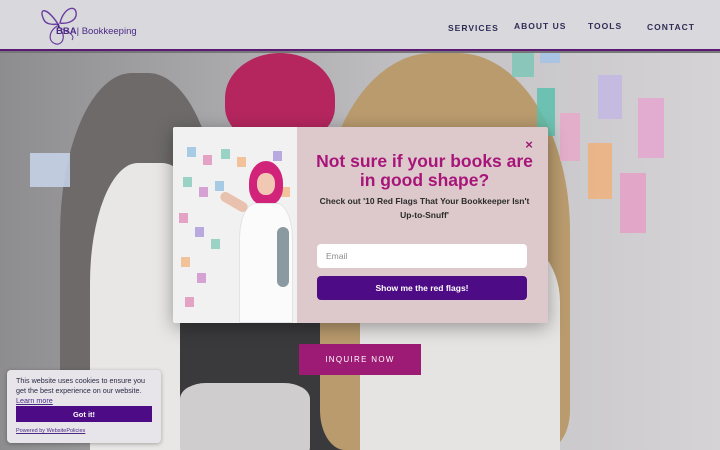  Describe the element at coordinates (671, 27) in the screenshot. I see `nav-contact: CONTACT` at that location.